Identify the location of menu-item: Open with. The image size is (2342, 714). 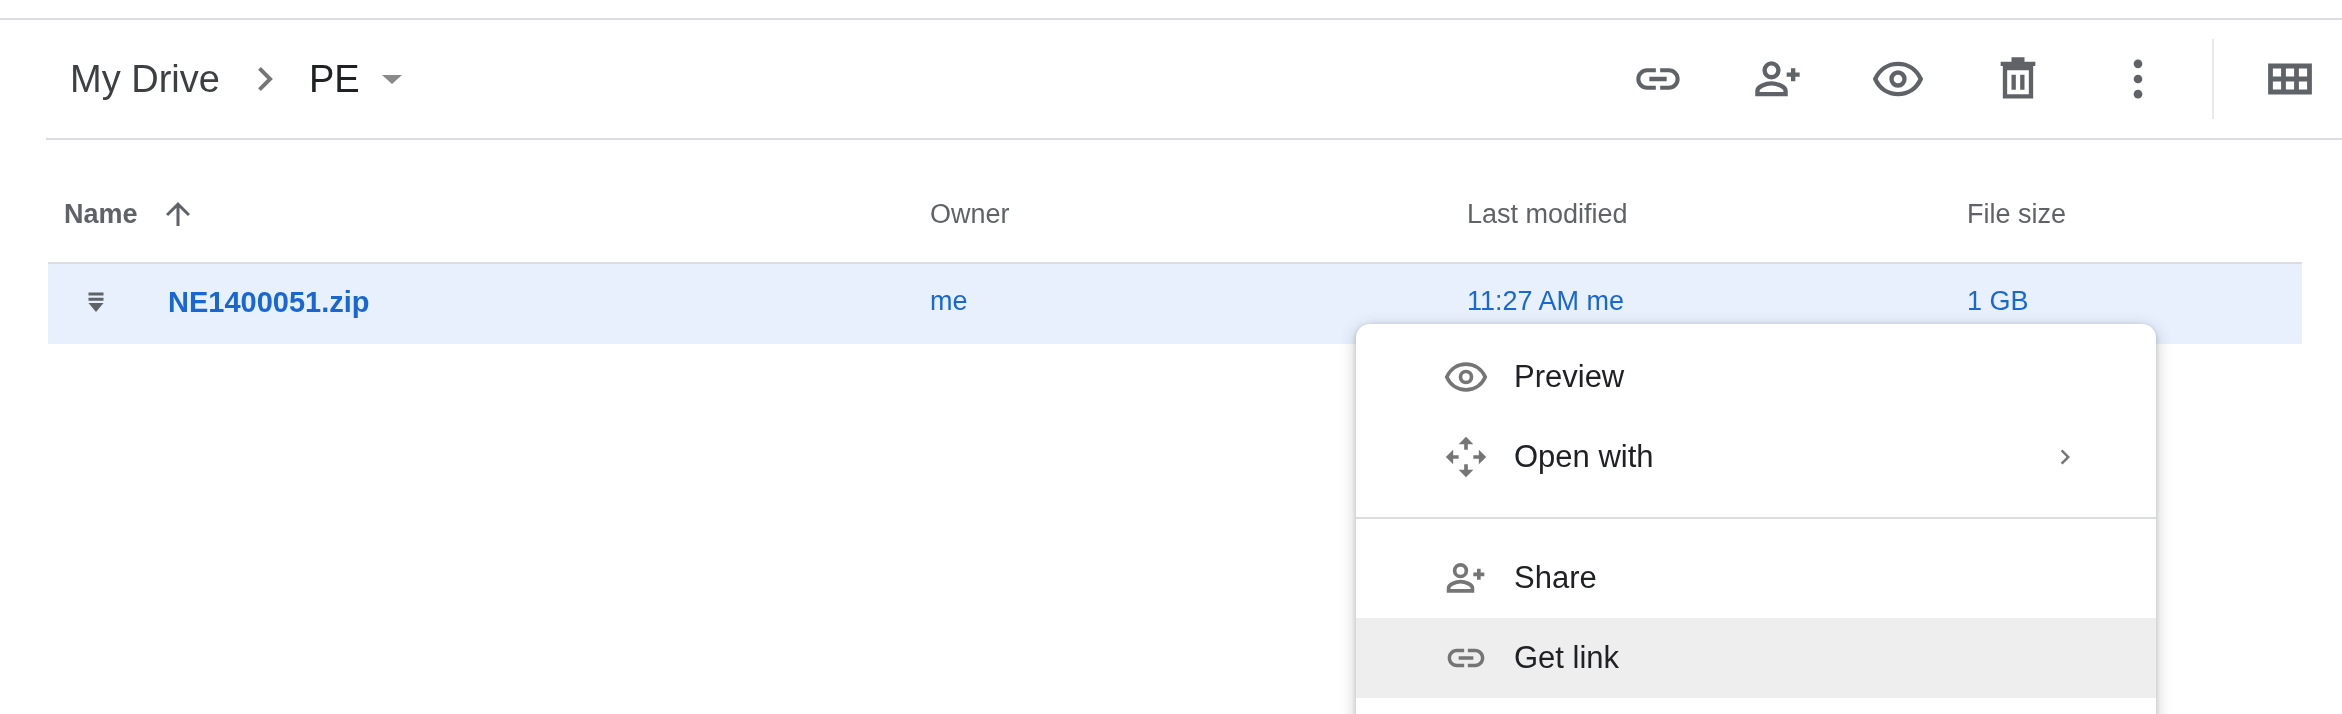
(1756, 457).